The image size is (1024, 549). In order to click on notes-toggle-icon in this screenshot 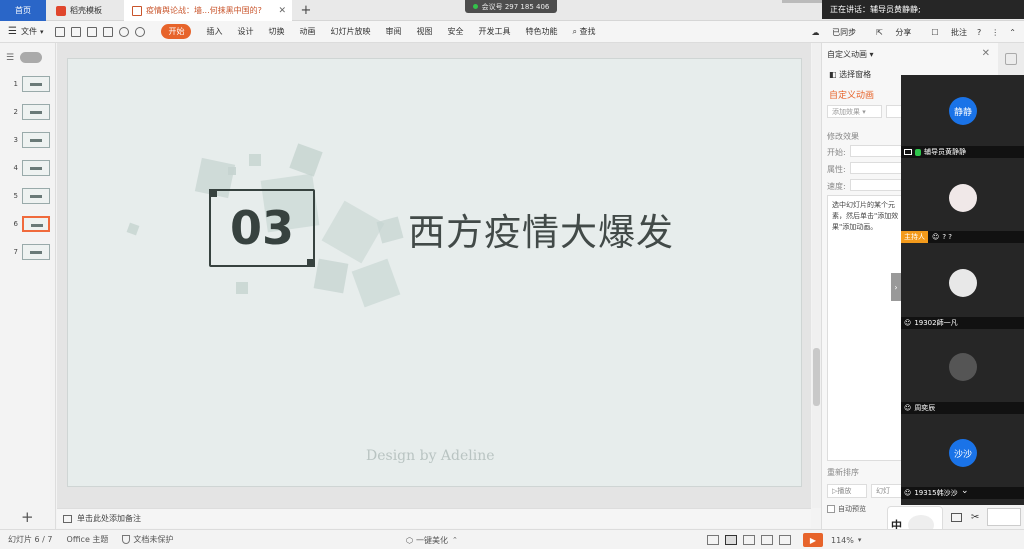, I will do `click(713, 540)`.